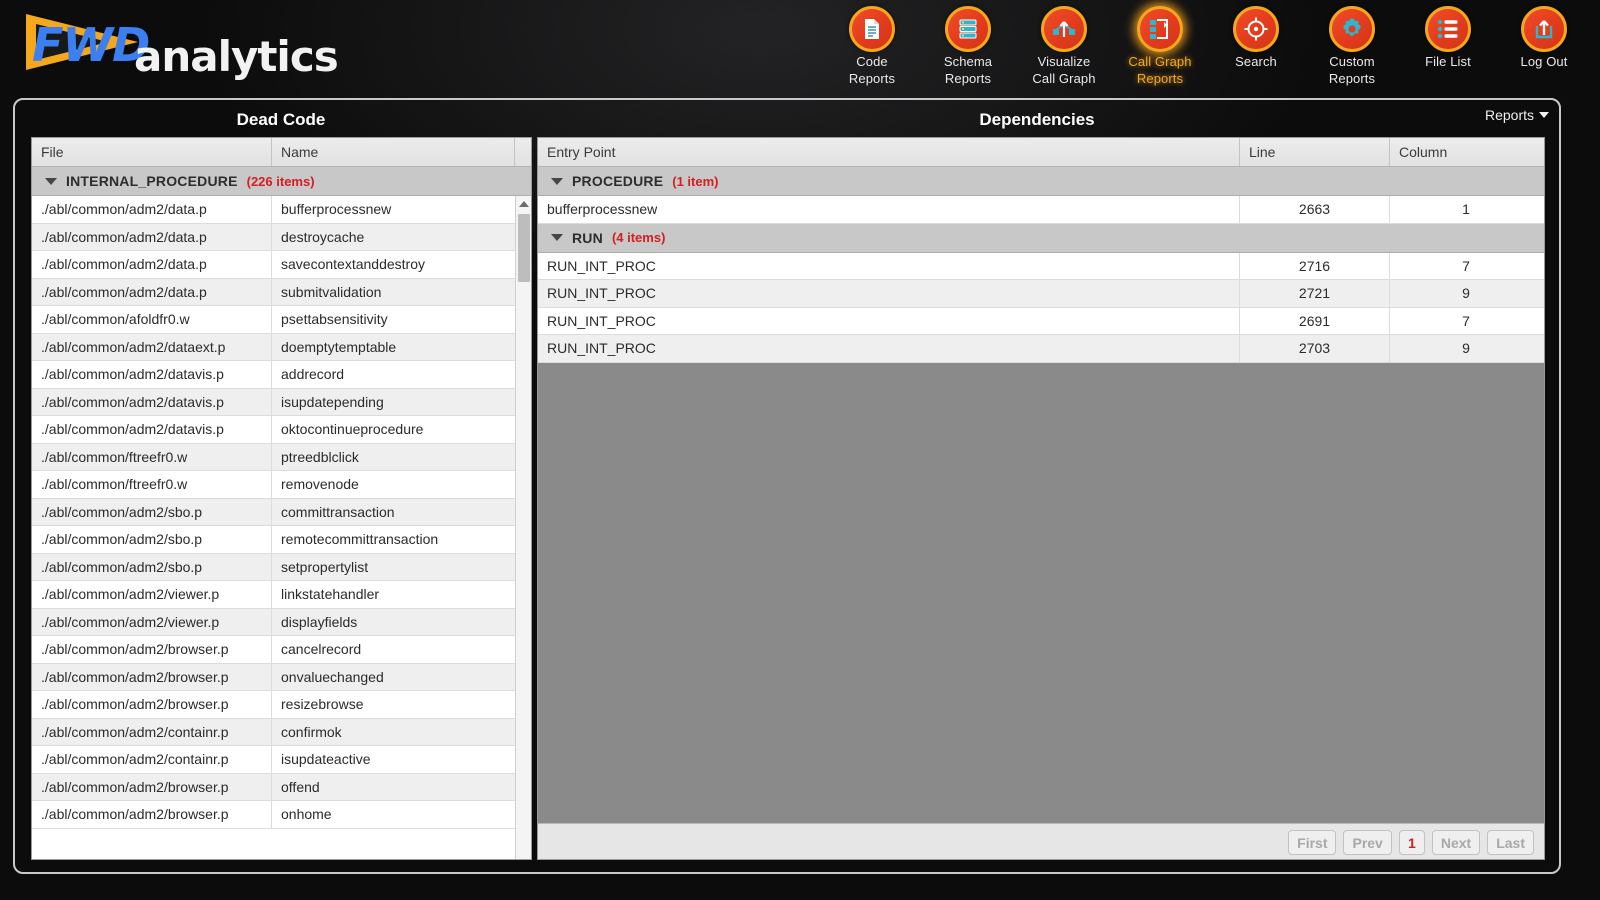 This screenshot has width=1600, height=900. What do you see at coordinates (1466, 293) in the screenshot?
I see `cell-column: 9` at bounding box center [1466, 293].